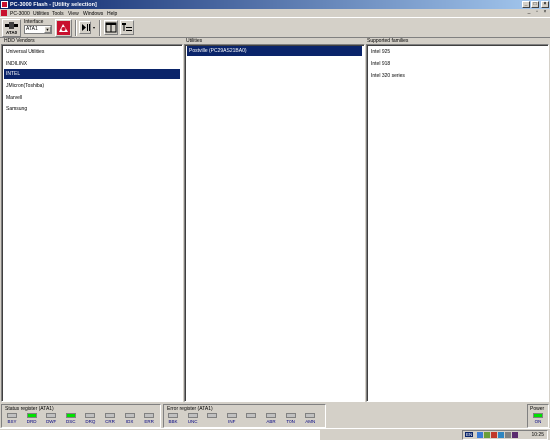  I want to click on status-led-label: IDX, so click(129, 421).